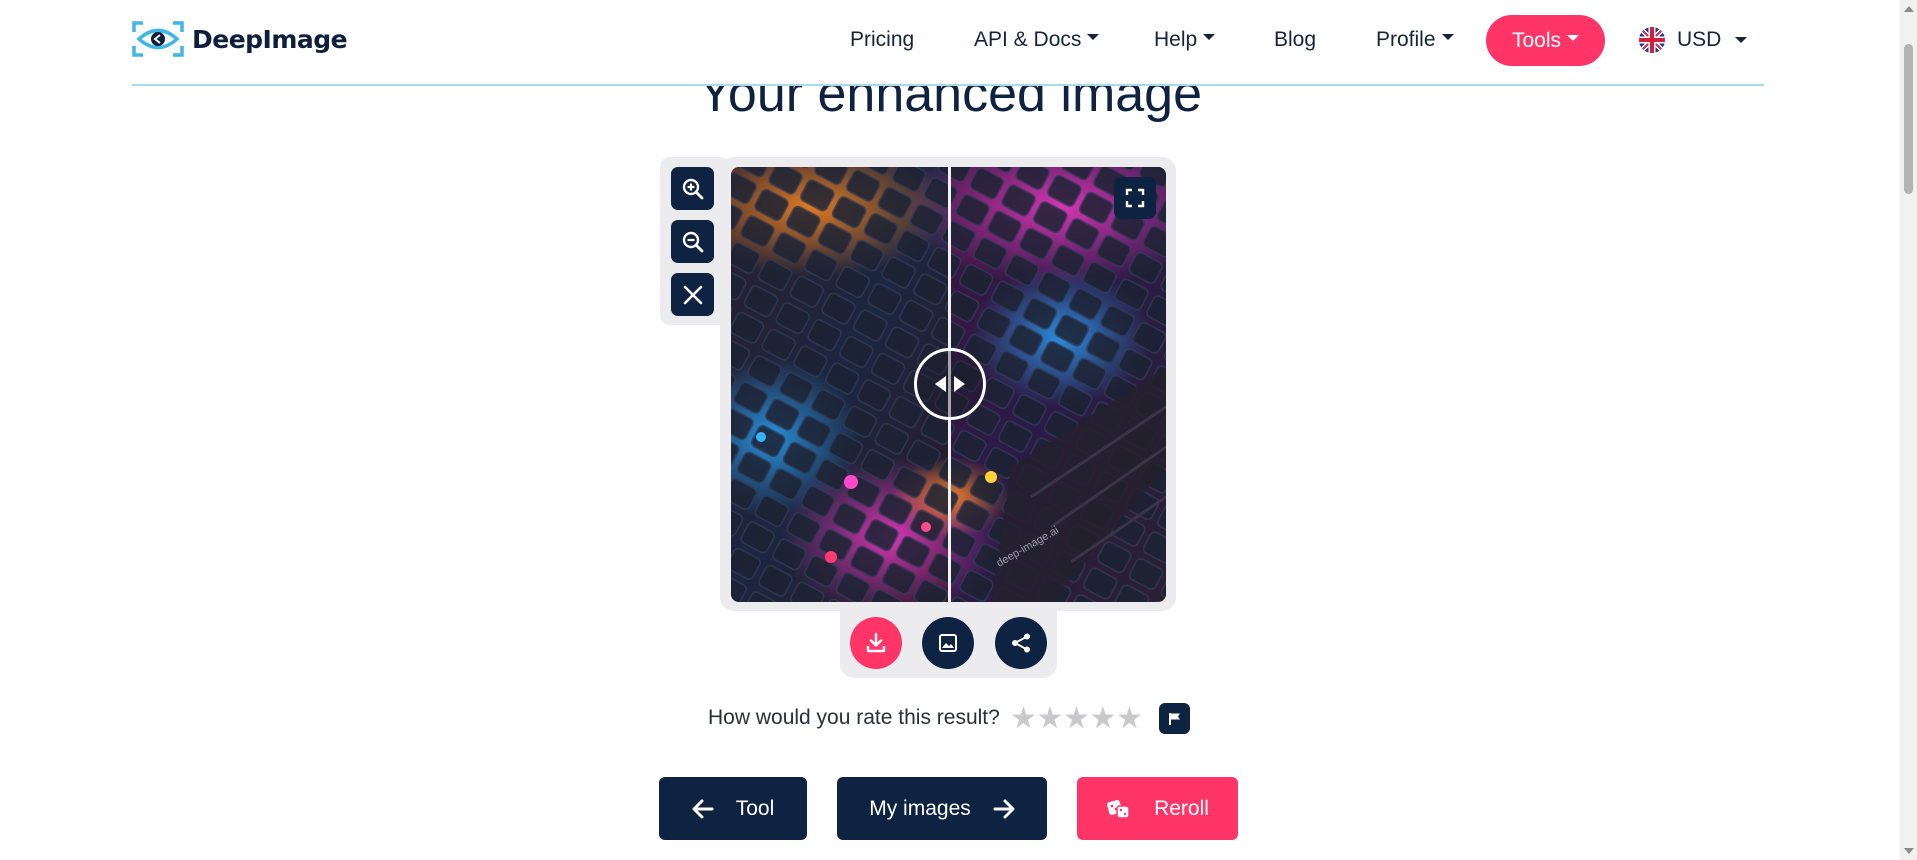 The height and width of the screenshot is (860, 1917). I want to click on star-2-icon: ★, so click(1050, 719).